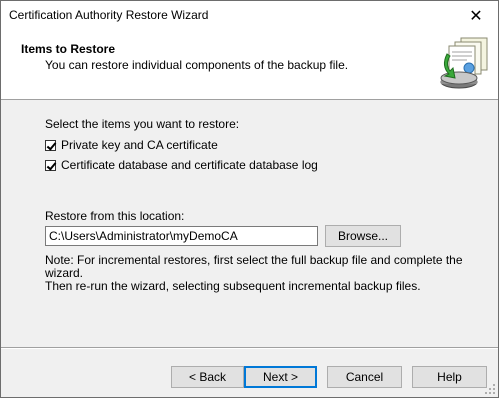 This screenshot has height=398, width=499. I want to click on certificate-restore-icon, so click(464, 63).